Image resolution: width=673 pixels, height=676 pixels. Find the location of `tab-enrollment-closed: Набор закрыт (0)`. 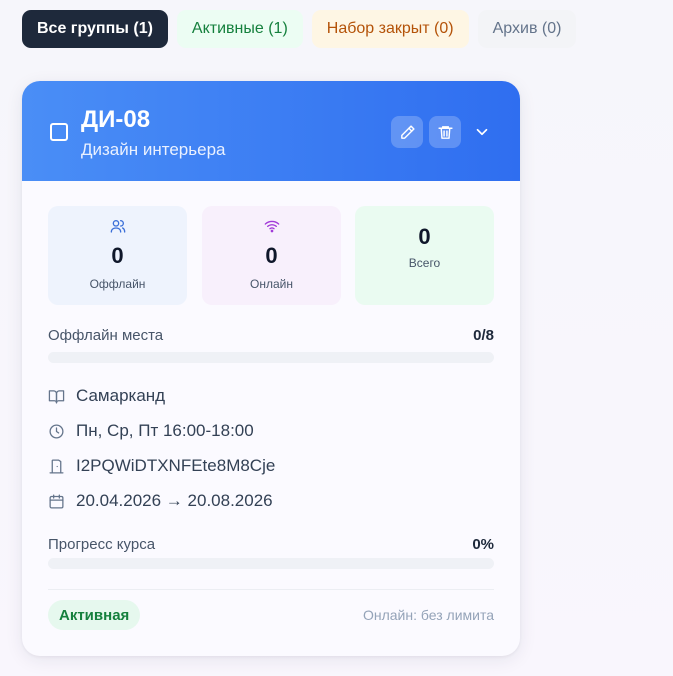

tab-enrollment-closed: Набор закрыт (0) is located at coordinates (390, 29).